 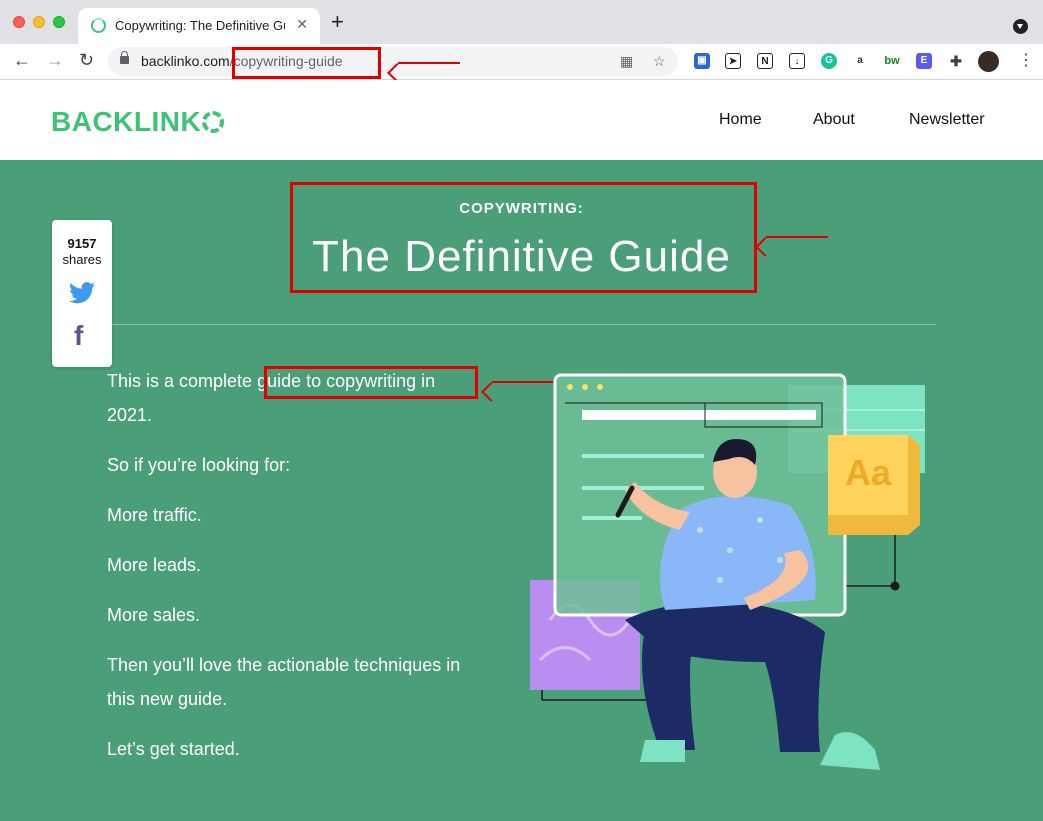 What do you see at coordinates (154, 515) in the screenshot?
I see `paragraph-traffic: More traffic.` at bounding box center [154, 515].